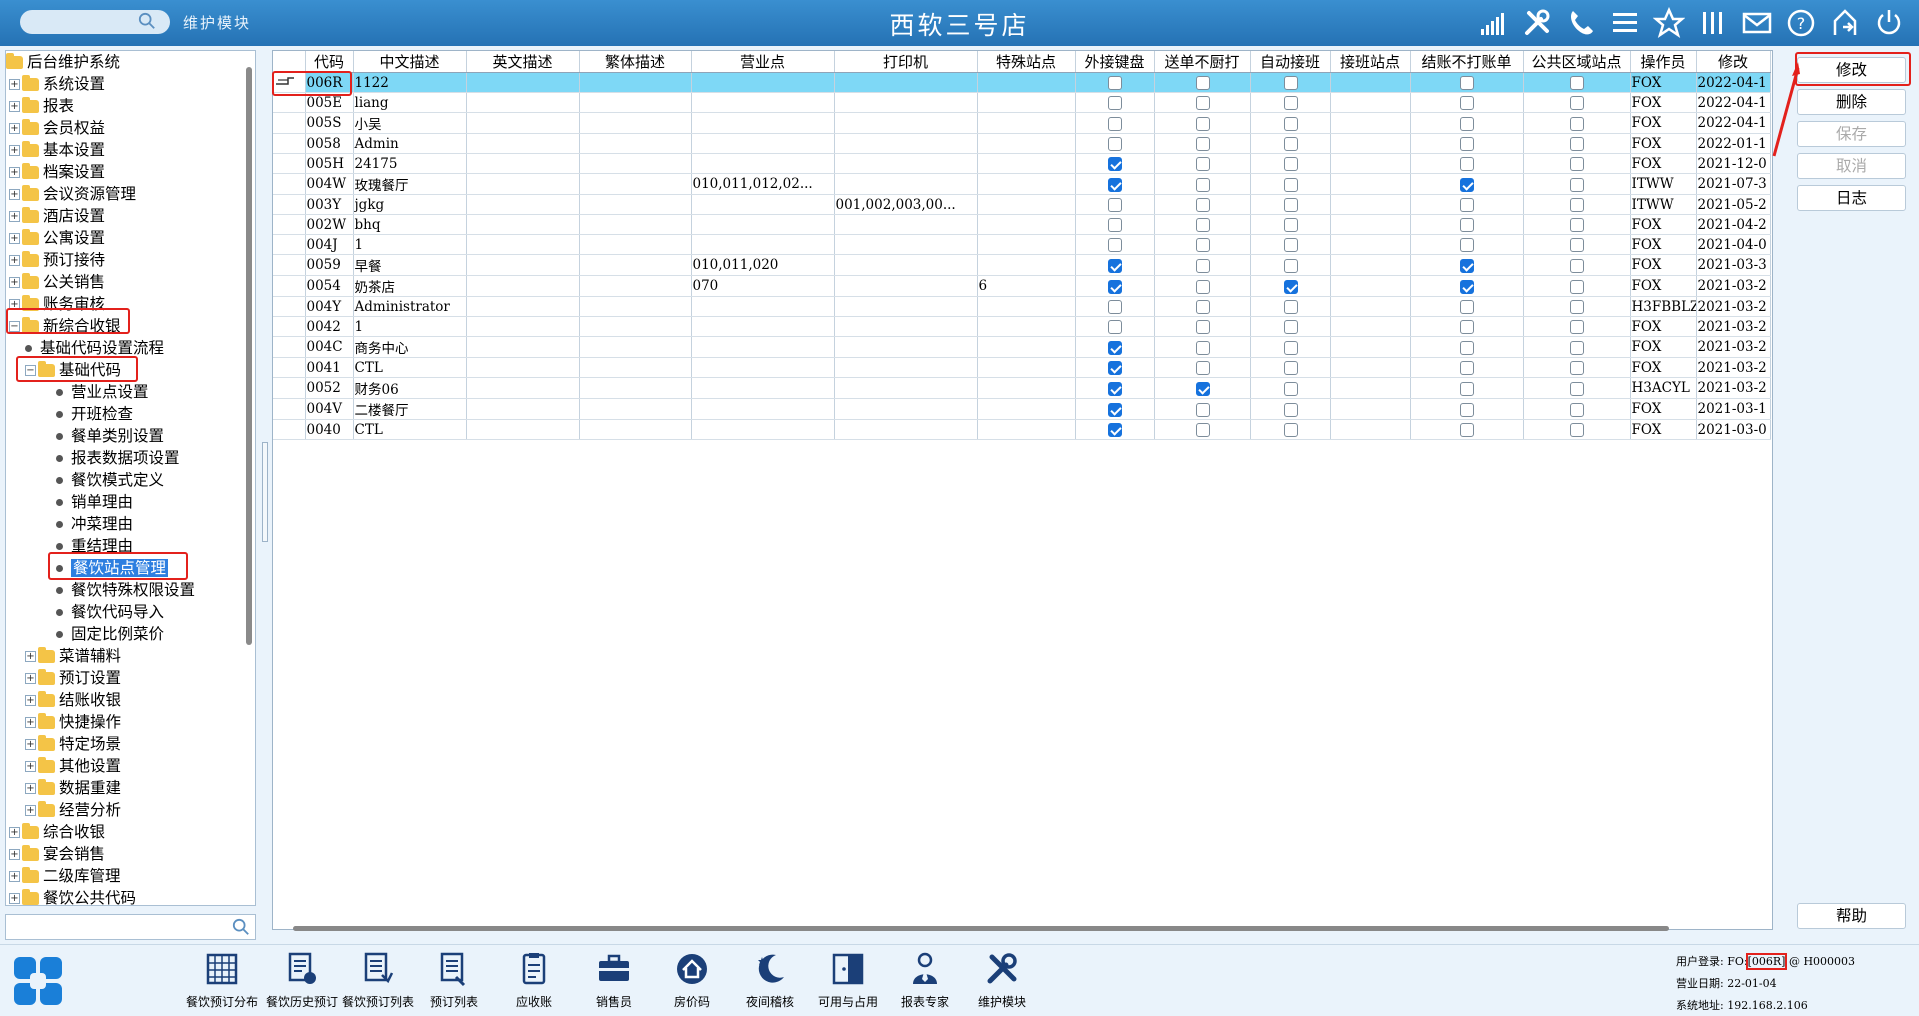  I want to click on tree-item: − 基础代码, so click(73, 370).